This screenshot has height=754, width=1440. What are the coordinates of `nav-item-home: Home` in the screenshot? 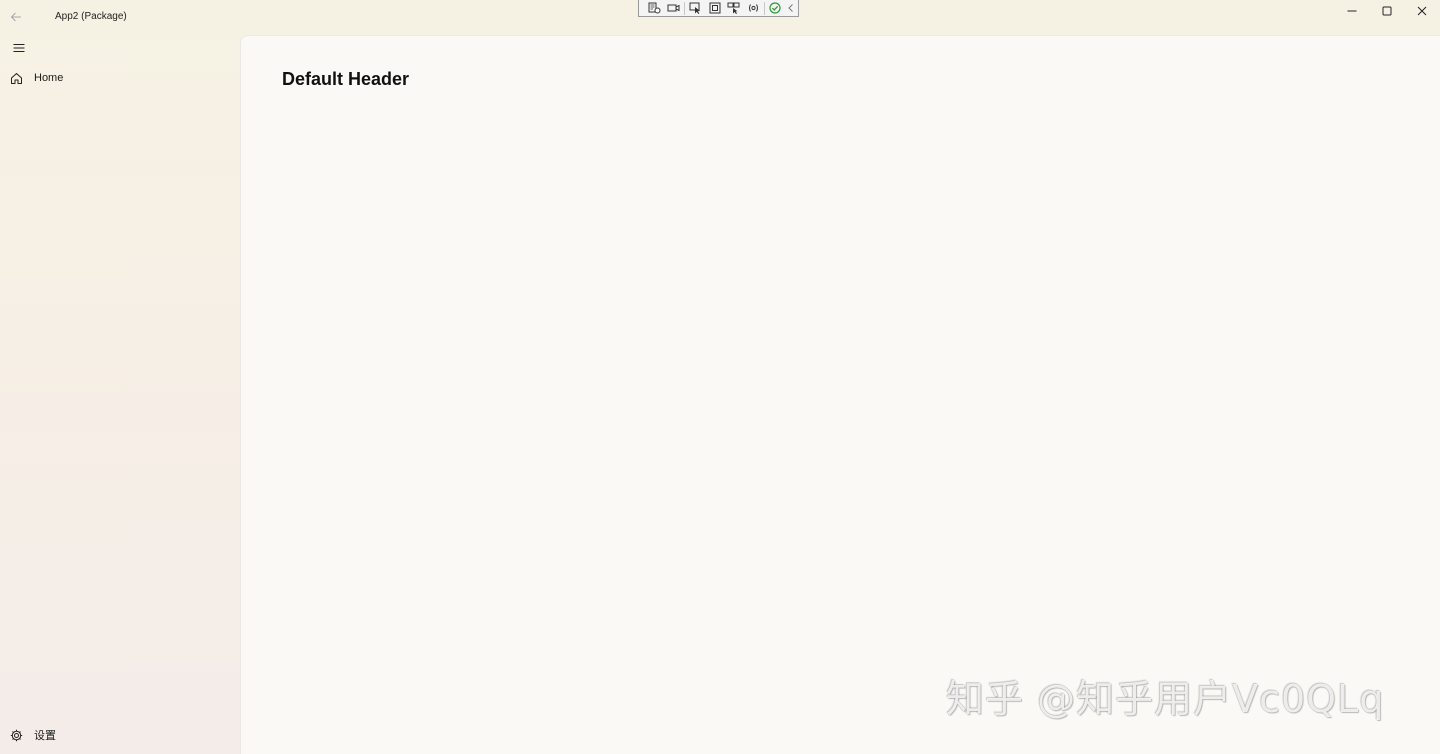 It's located at (120, 78).